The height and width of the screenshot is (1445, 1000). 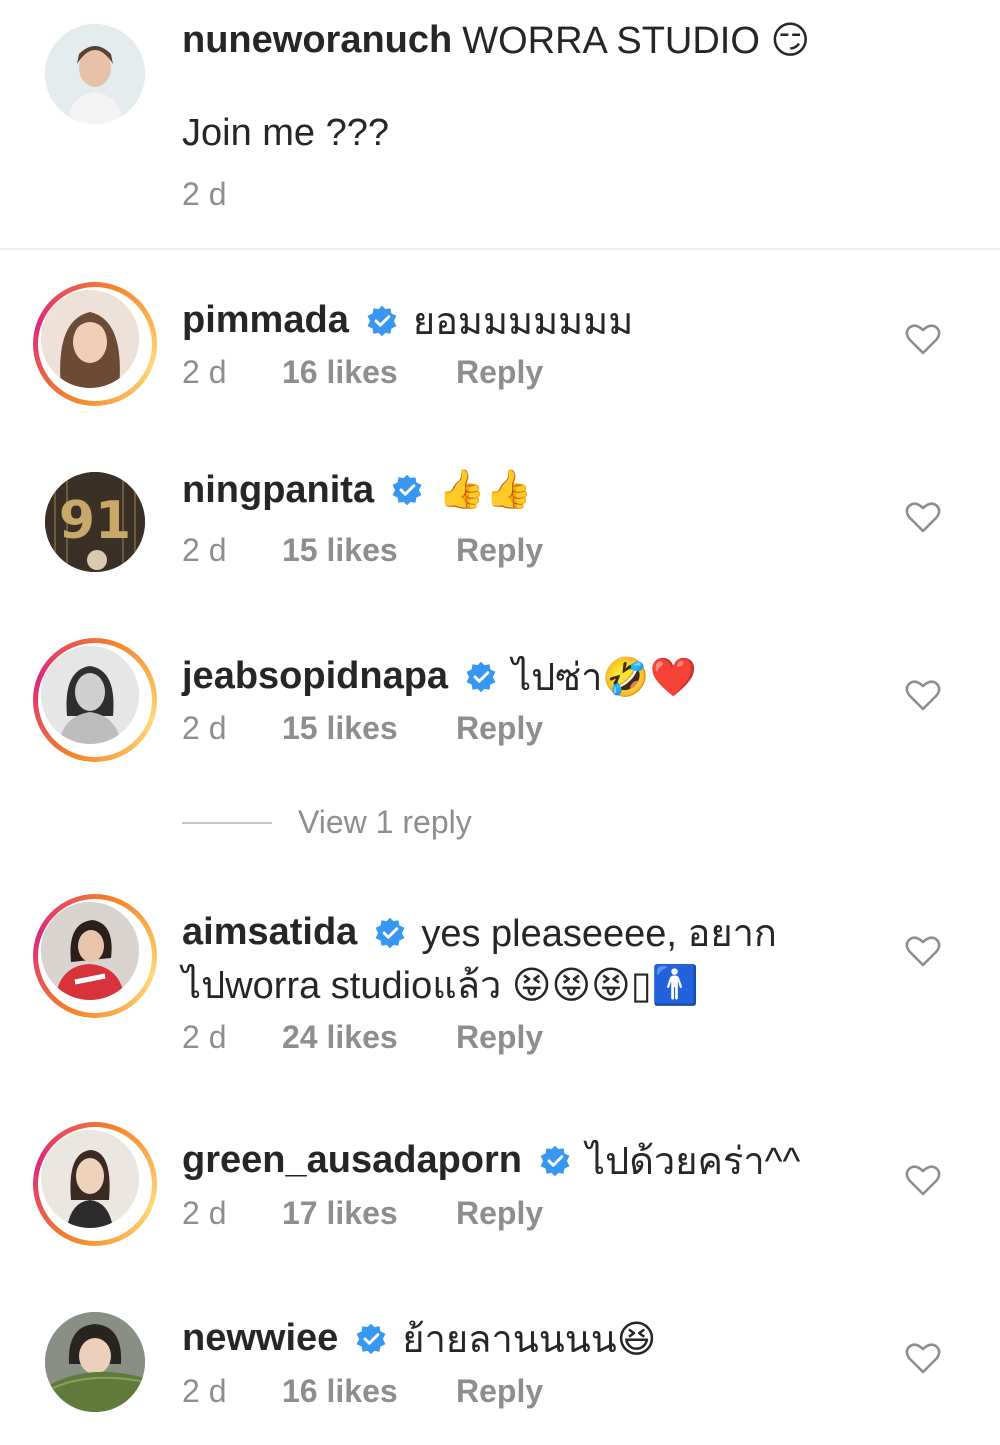 What do you see at coordinates (500, 249) in the screenshot?
I see `divider` at bounding box center [500, 249].